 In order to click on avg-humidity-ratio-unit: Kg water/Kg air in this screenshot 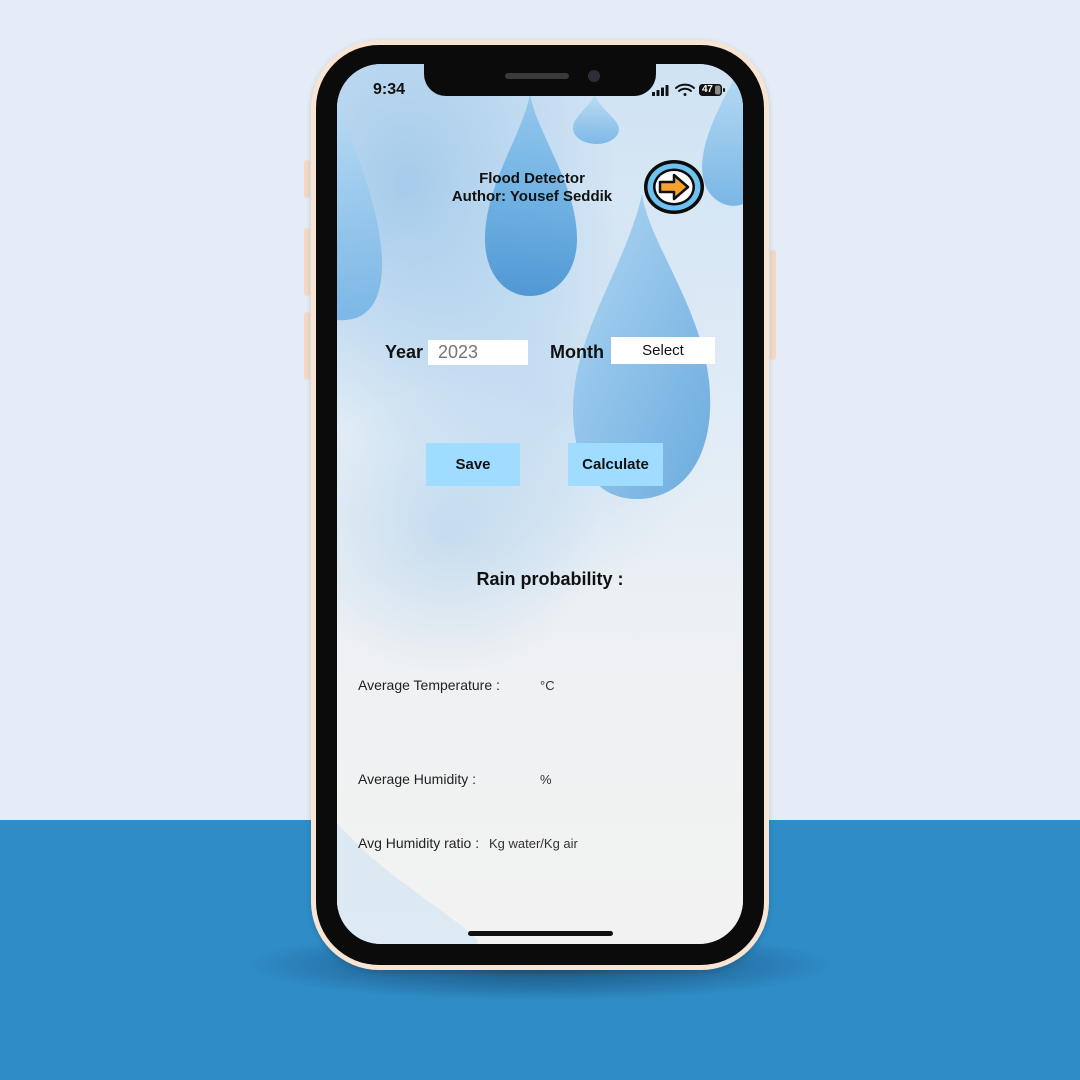, I will do `click(533, 843)`.